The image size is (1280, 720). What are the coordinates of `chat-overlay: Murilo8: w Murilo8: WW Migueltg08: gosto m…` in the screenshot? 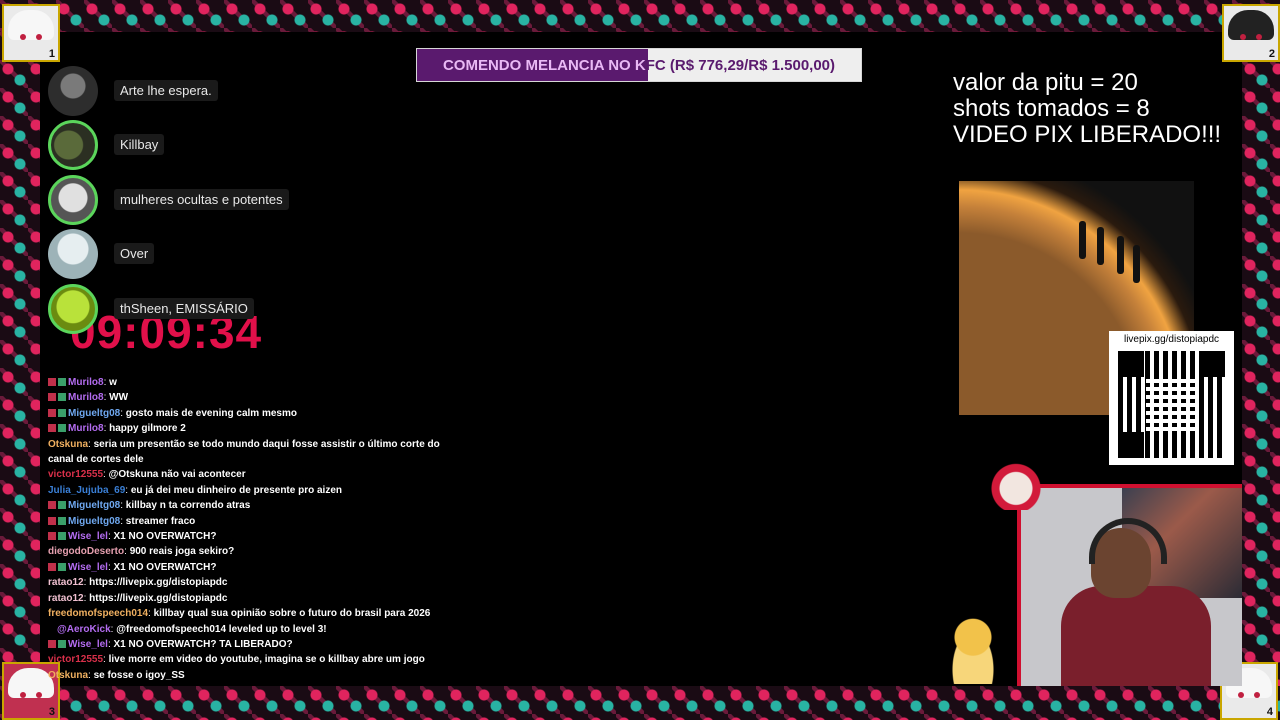 It's located at (258, 529).